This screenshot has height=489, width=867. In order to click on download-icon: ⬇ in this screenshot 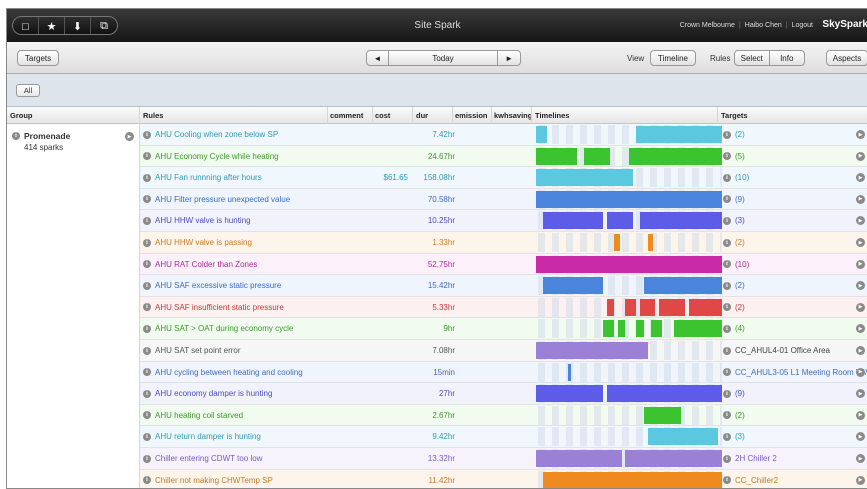, I will do `click(78, 25)`.